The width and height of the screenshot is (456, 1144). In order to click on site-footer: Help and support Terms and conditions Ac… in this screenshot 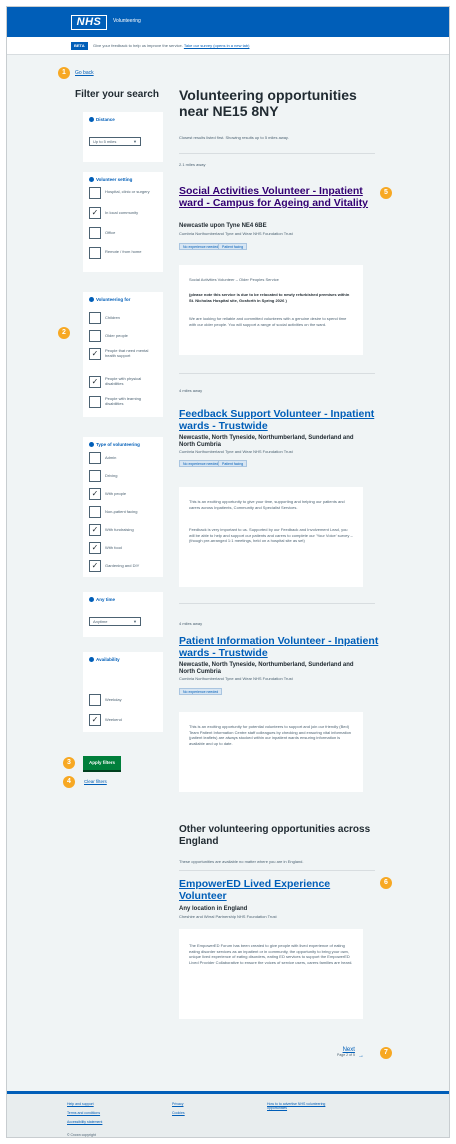, I will do `click(228, 1114)`.